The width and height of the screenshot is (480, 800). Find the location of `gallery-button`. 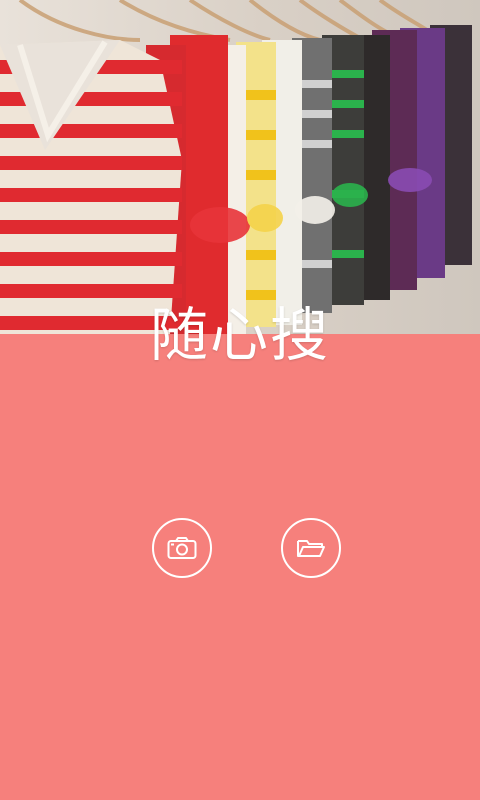

gallery-button is located at coordinates (311, 548).